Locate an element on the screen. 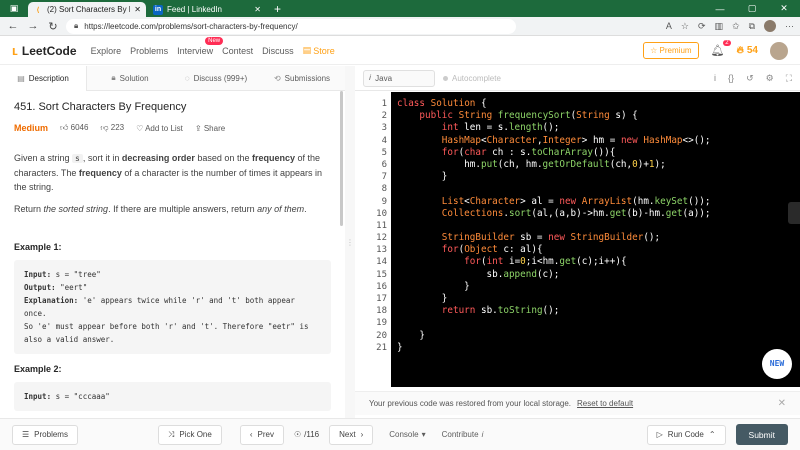 Image resolution: width=800 pixels, height=450 pixels. info-icon: i is located at coordinates (715, 78).